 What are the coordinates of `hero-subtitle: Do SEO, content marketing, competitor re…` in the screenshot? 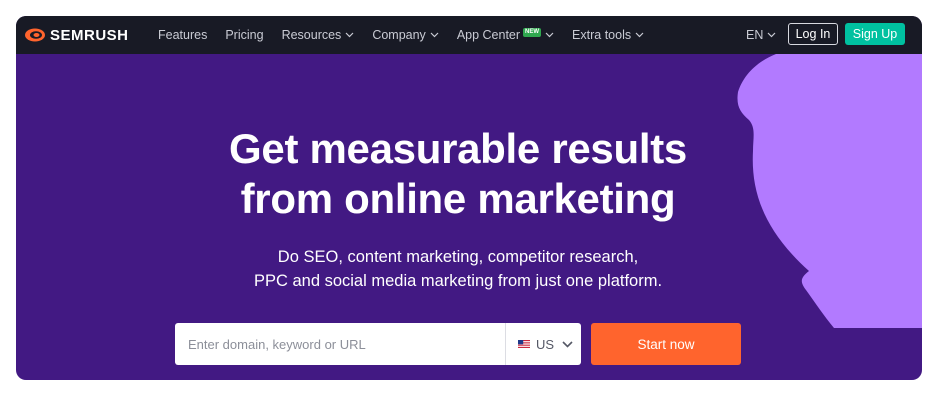 It's located at (458, 269).